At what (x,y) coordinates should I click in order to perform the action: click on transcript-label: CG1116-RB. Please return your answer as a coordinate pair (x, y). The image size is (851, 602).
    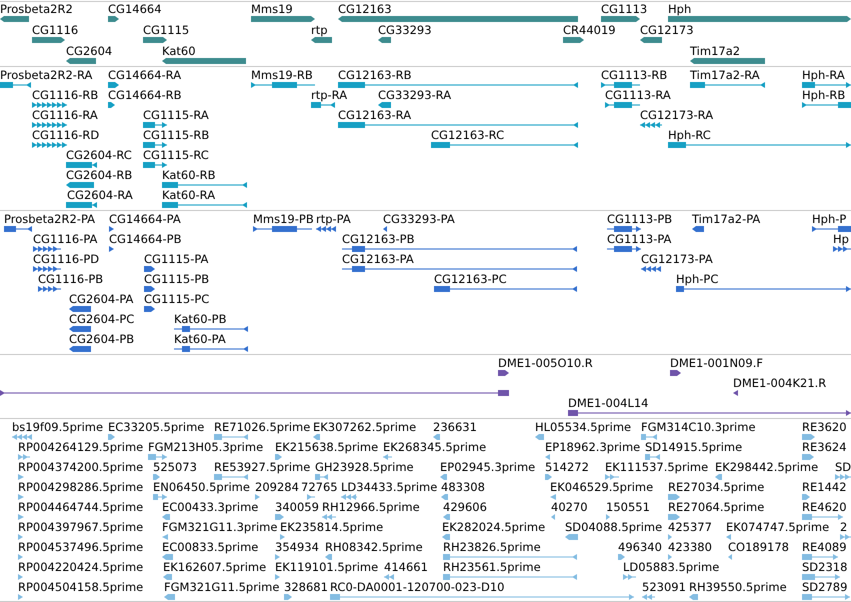
    Looking at the image, I should click on (65, 95).